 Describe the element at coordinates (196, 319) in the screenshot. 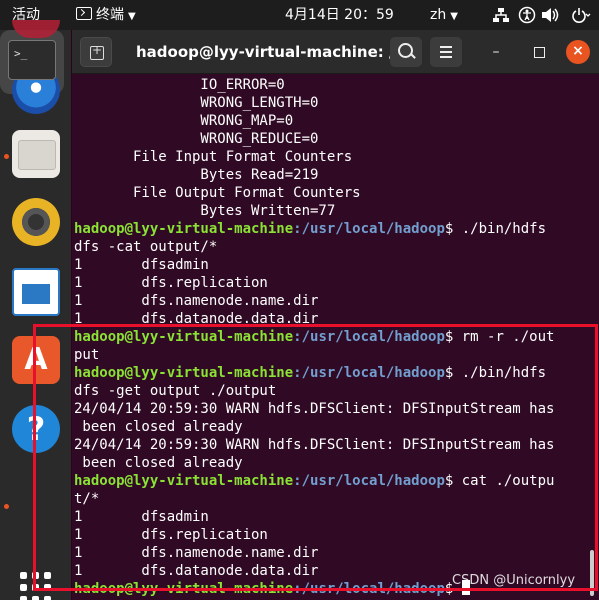

I see `output-line: 1 dfs.datanode.data.dir` at that location.